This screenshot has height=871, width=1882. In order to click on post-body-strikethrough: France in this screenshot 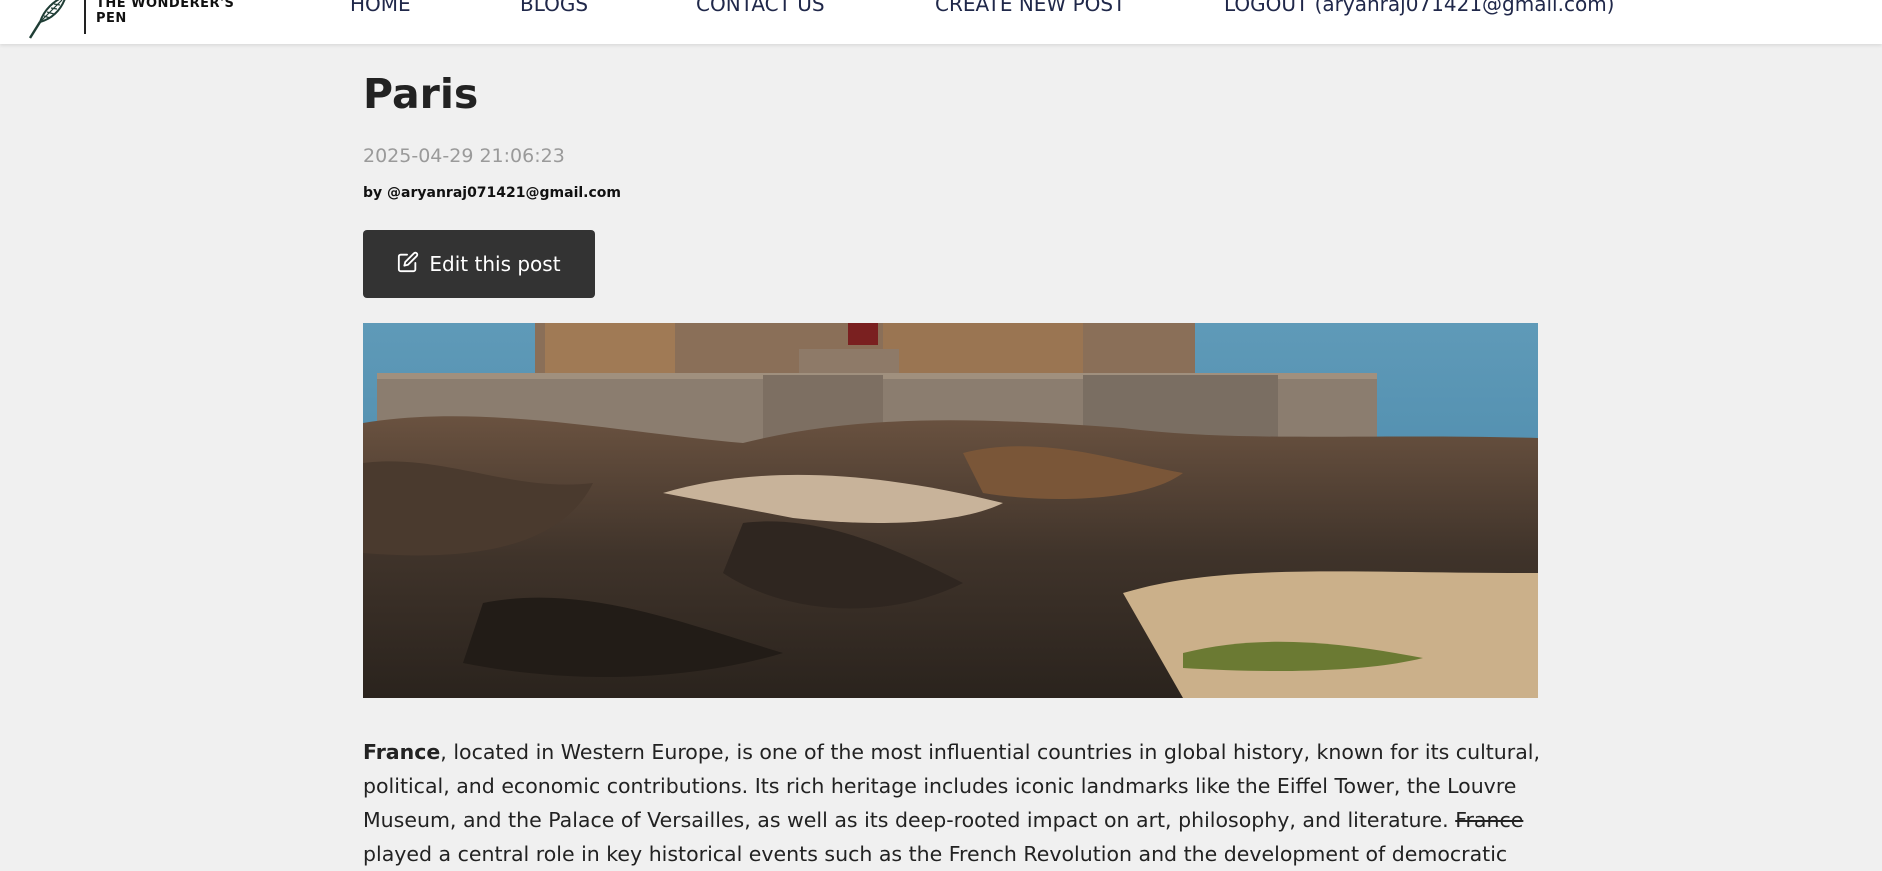, I will do `click(1489, 820)`.